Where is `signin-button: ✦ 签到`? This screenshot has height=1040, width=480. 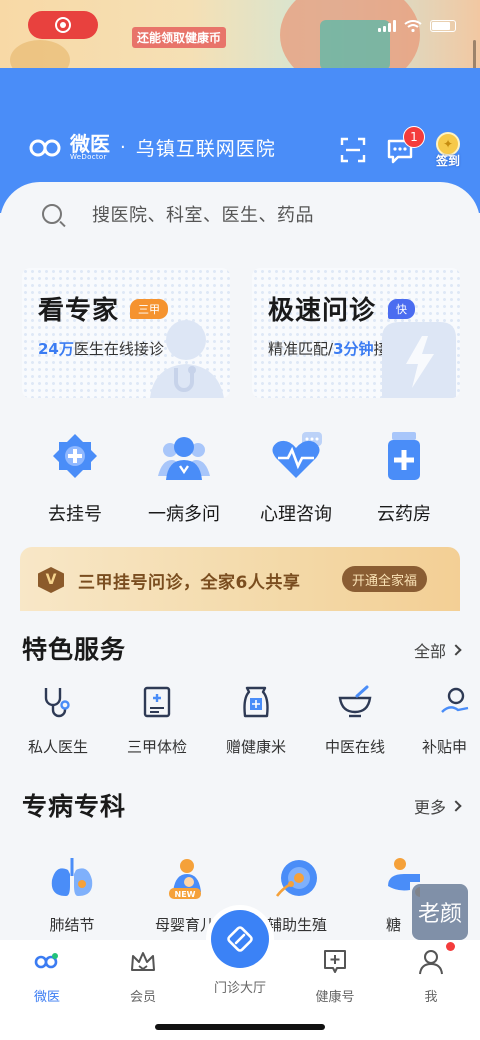
signin-button: ✦ 签到 is located at coordinates (448, 152).